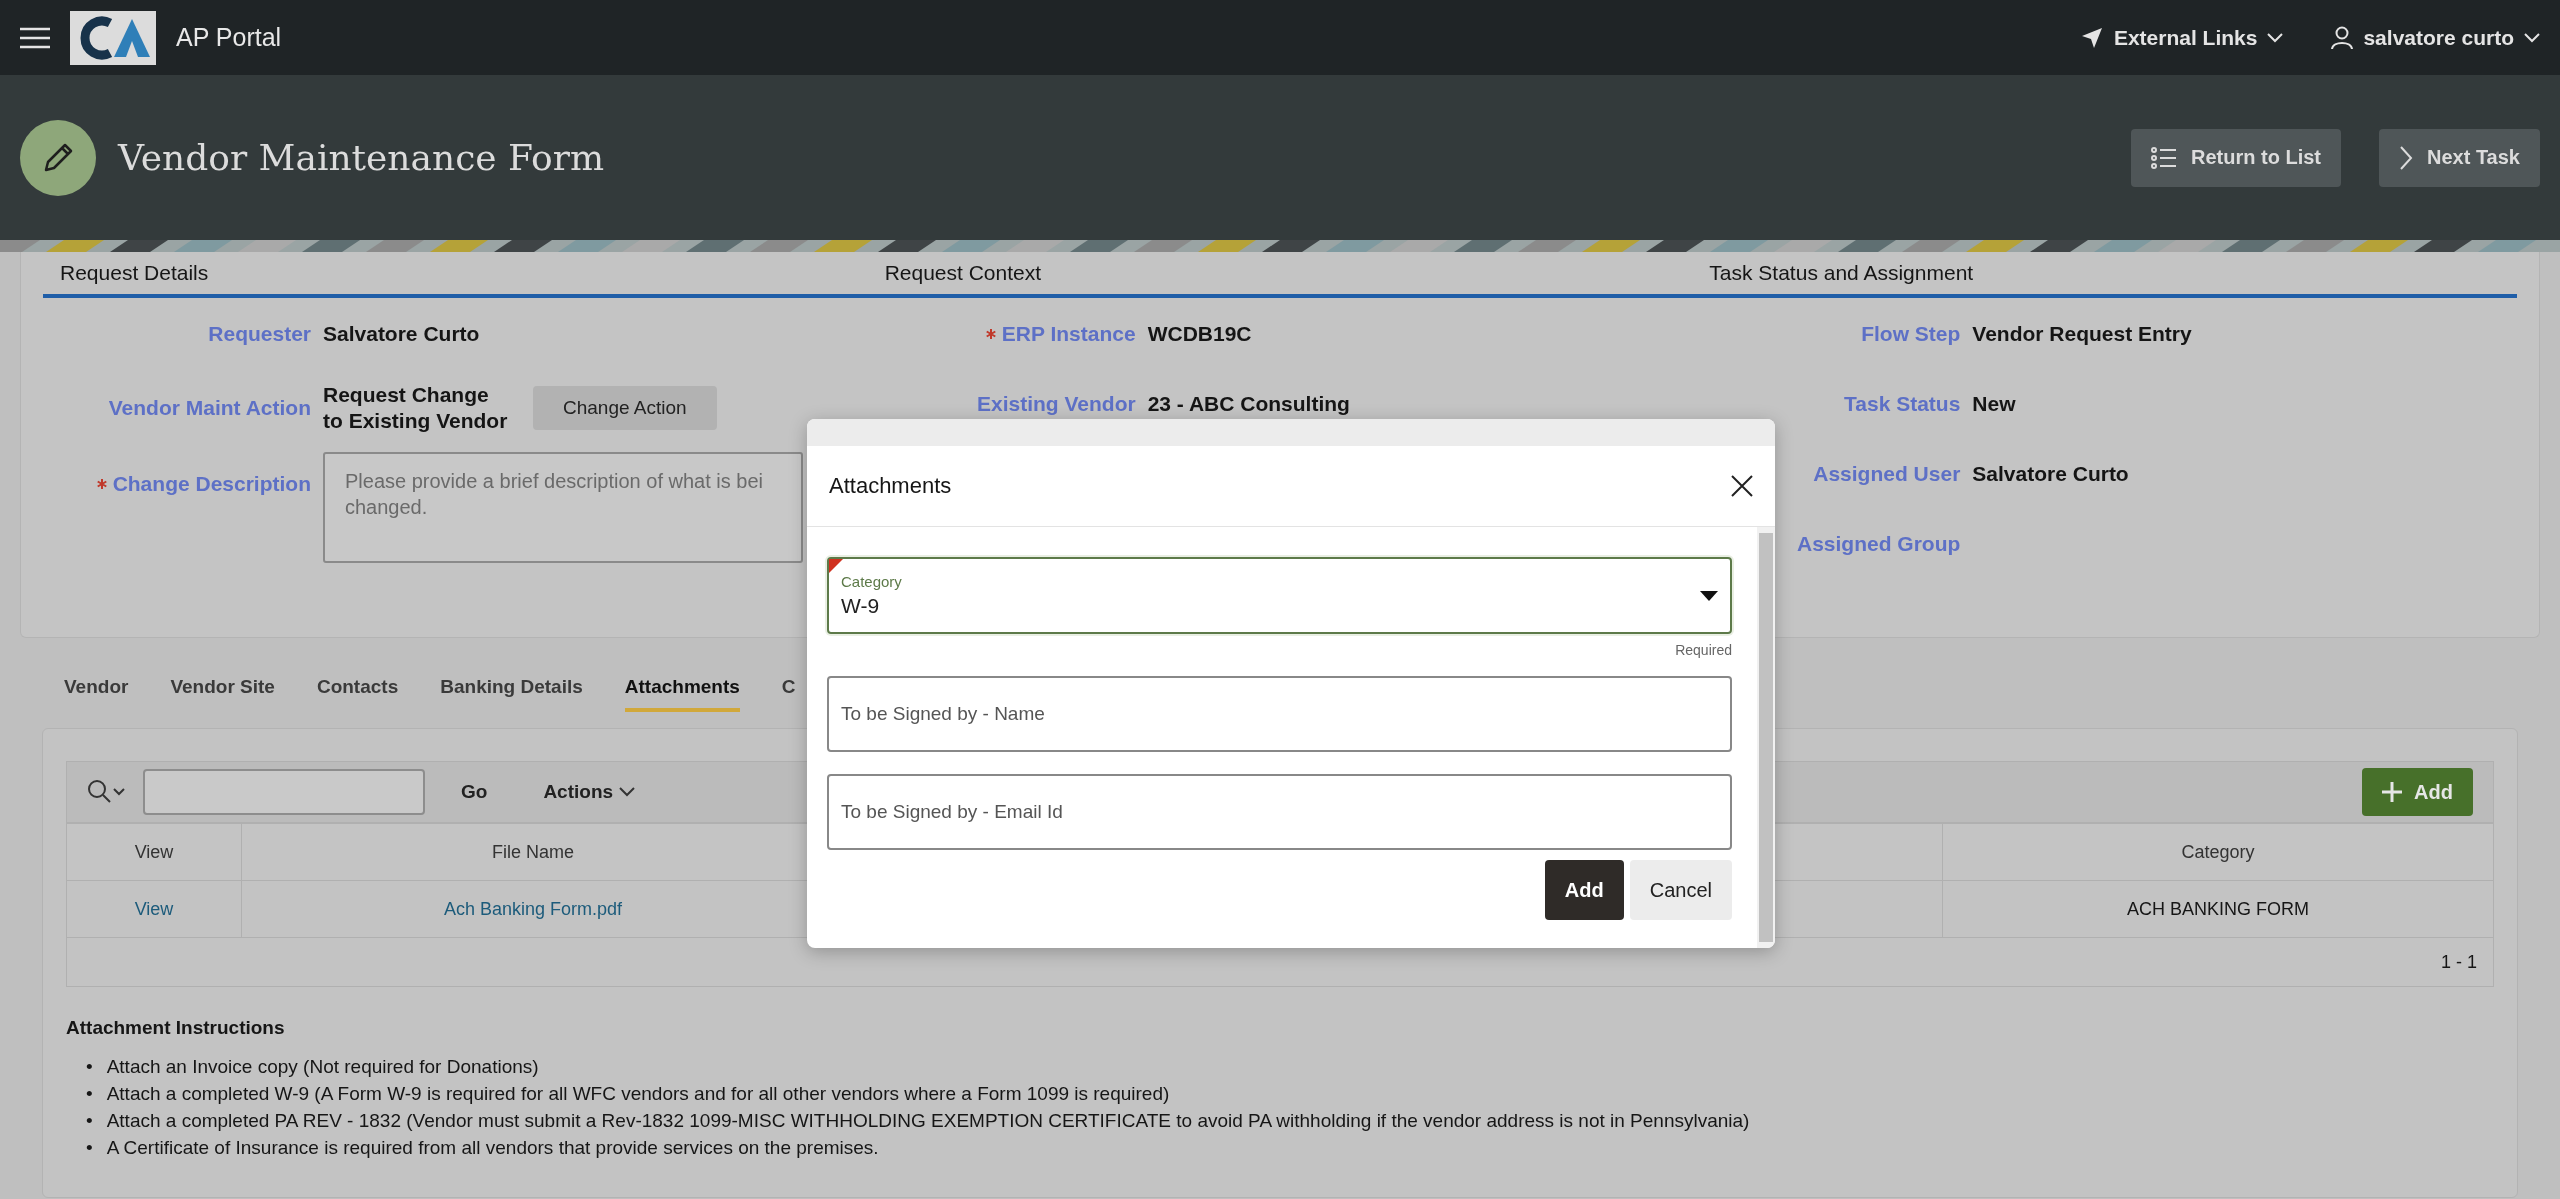  What do you see at coordinates (861, 606) in the screenshot?
I see `select-value: W-9` at bounding box center [861, 606].